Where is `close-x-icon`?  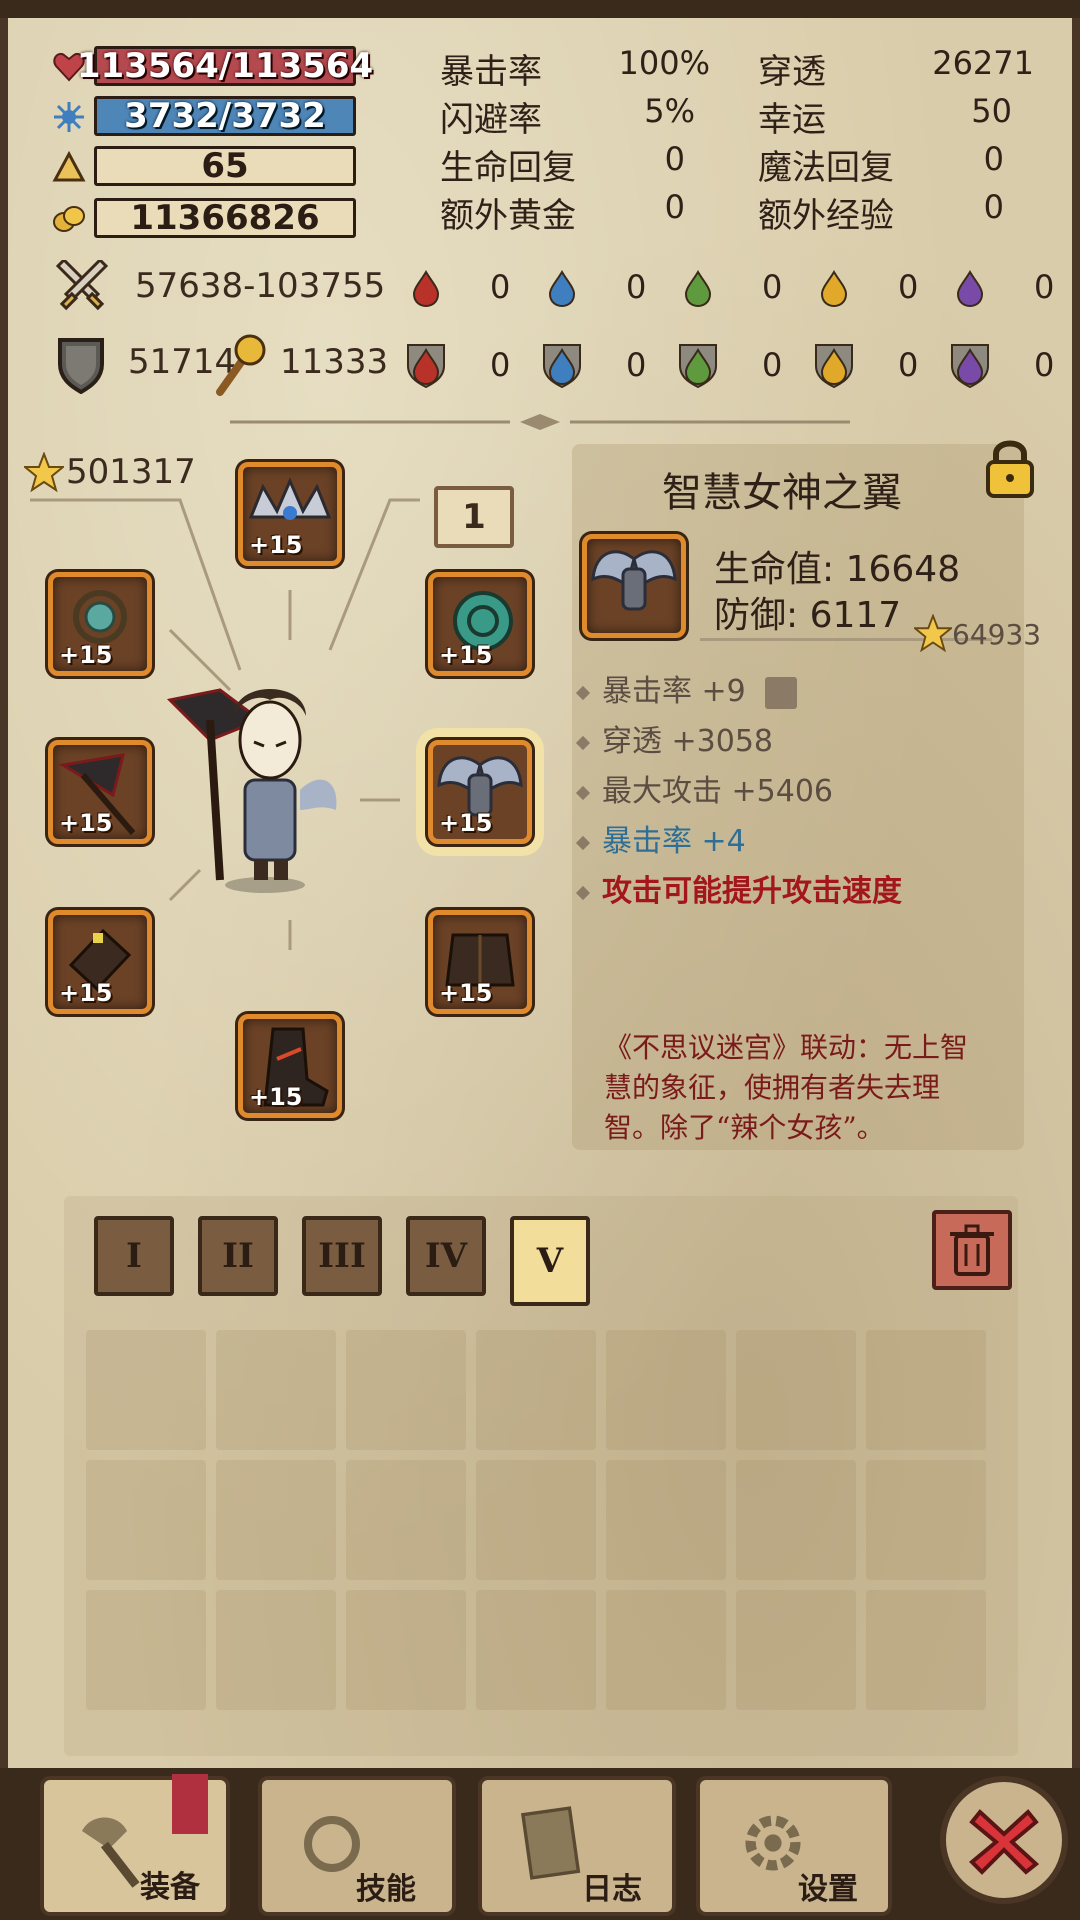
close-x-icon is located at coordinates (1004, 1842).